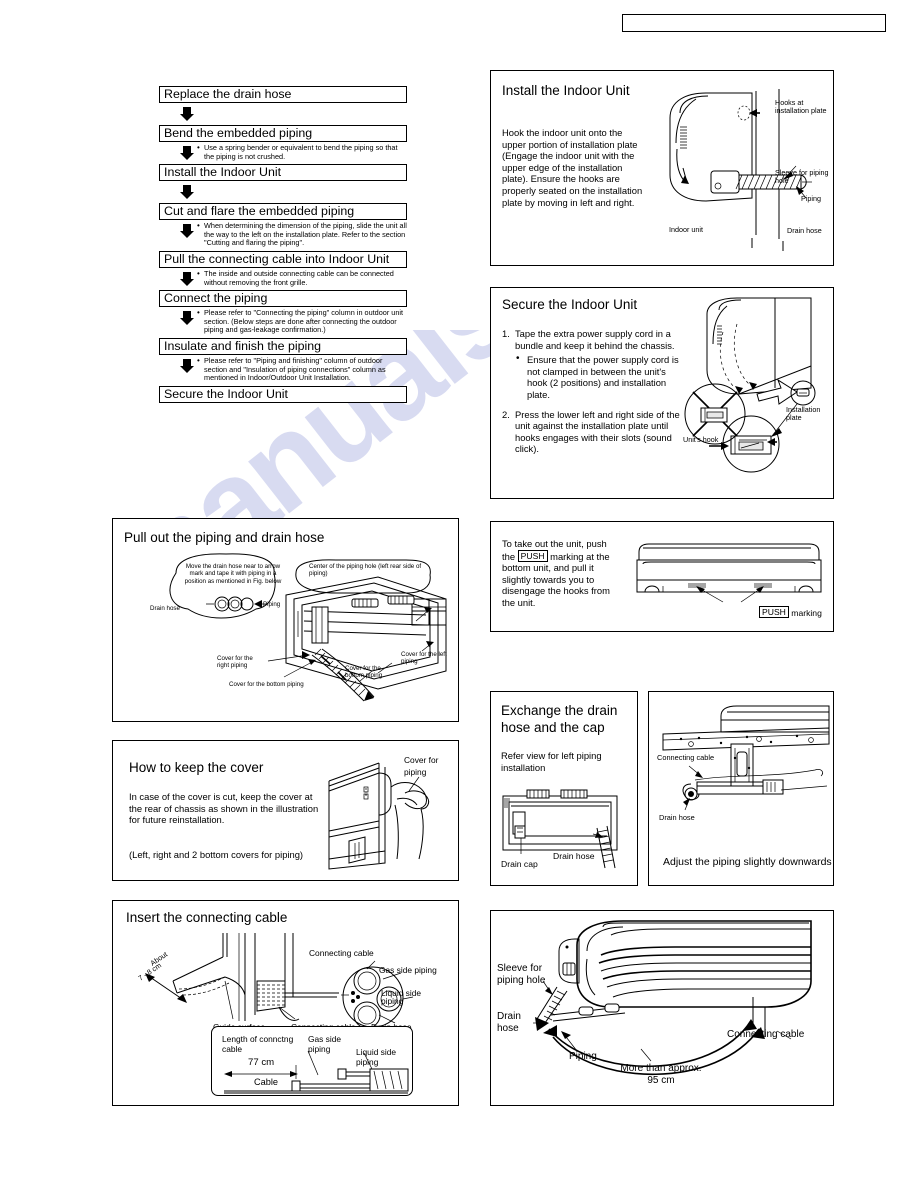 Image resolution: width=918 pixels, height=1188 pixels. What do you see at coordinates (559, 719) in the screenshot?
I see `exchange-drain-title: Exchange the drain hose and the cap` at bounding box center [559, 719].